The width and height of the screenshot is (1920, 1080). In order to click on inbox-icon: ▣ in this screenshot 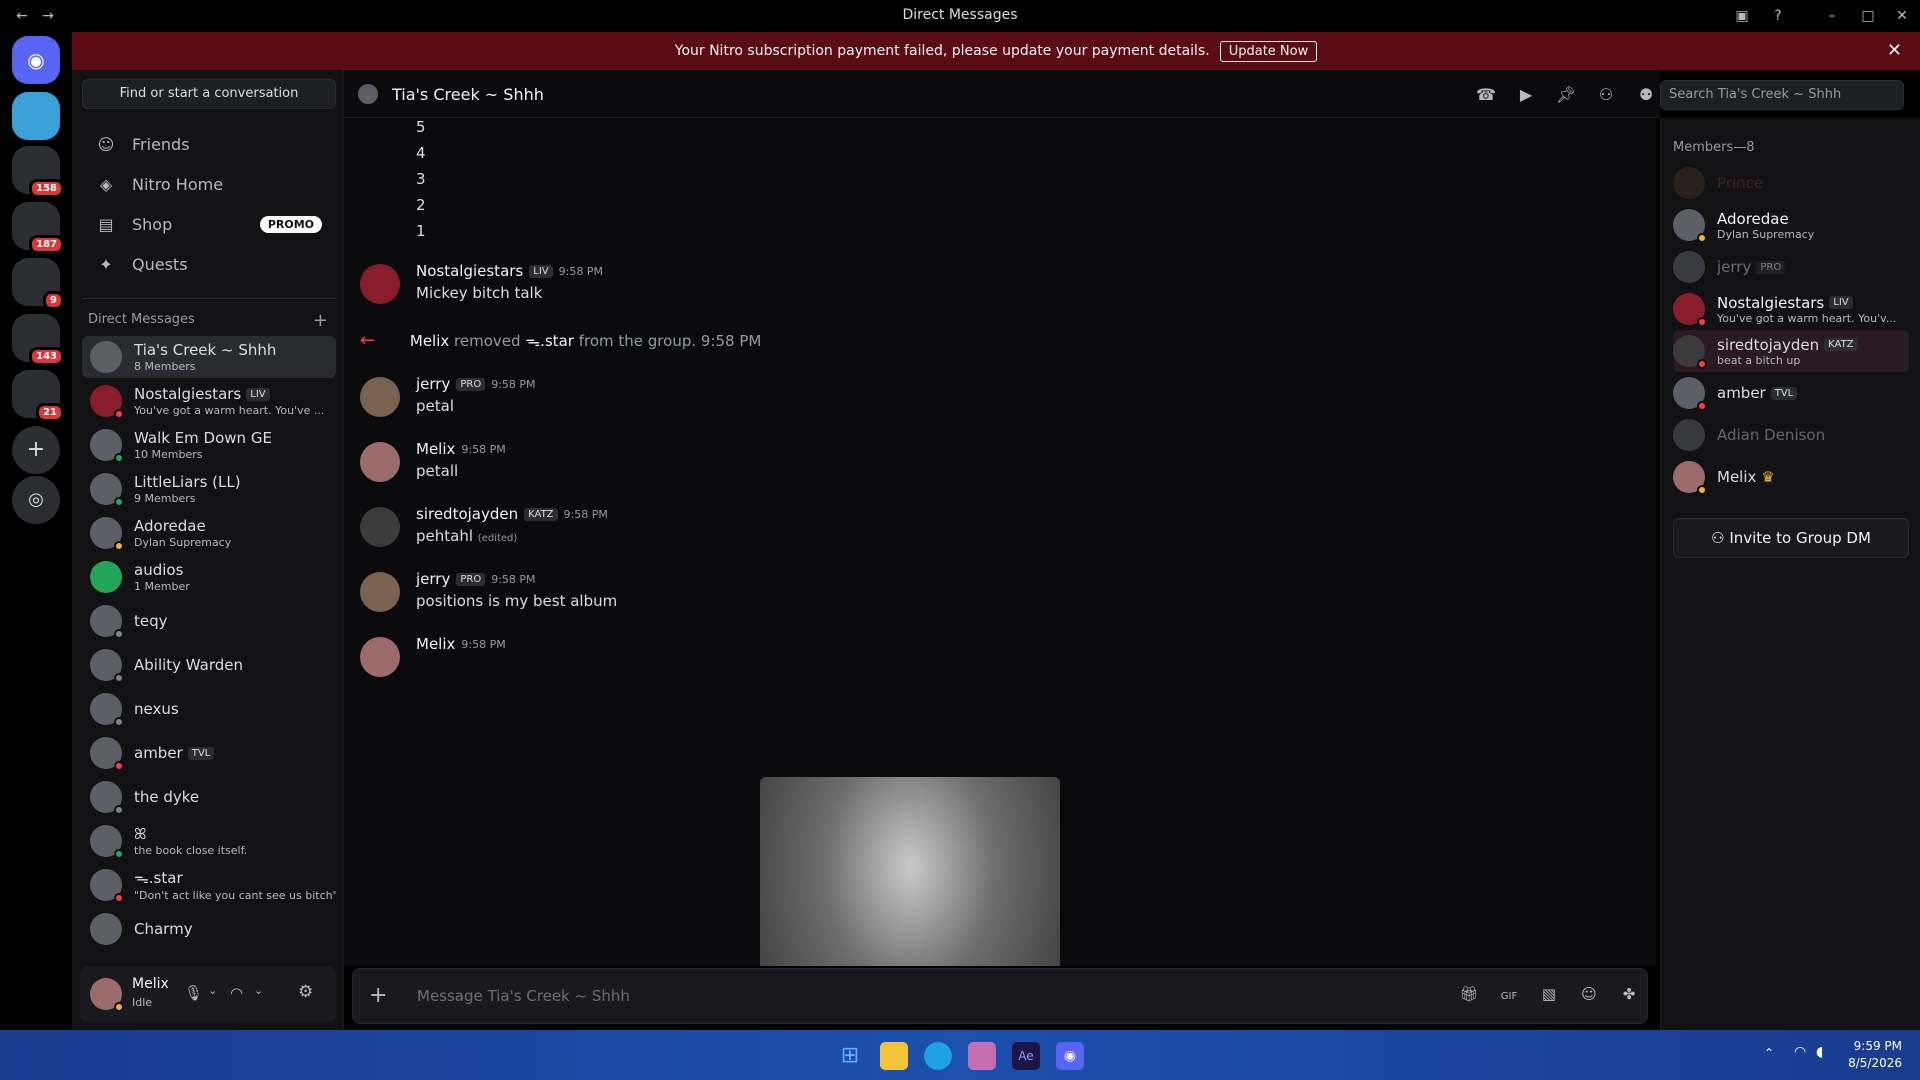, I will do `click(1742, 16)`.